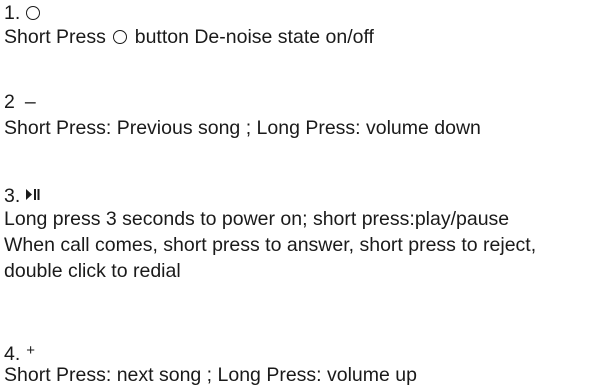 Image resolution: width=603 pixels, height=390 pixels. What do you see at coordinates (33, 13) in the screenshot?
I see `circle-icon` at bounding box center [33, 13].